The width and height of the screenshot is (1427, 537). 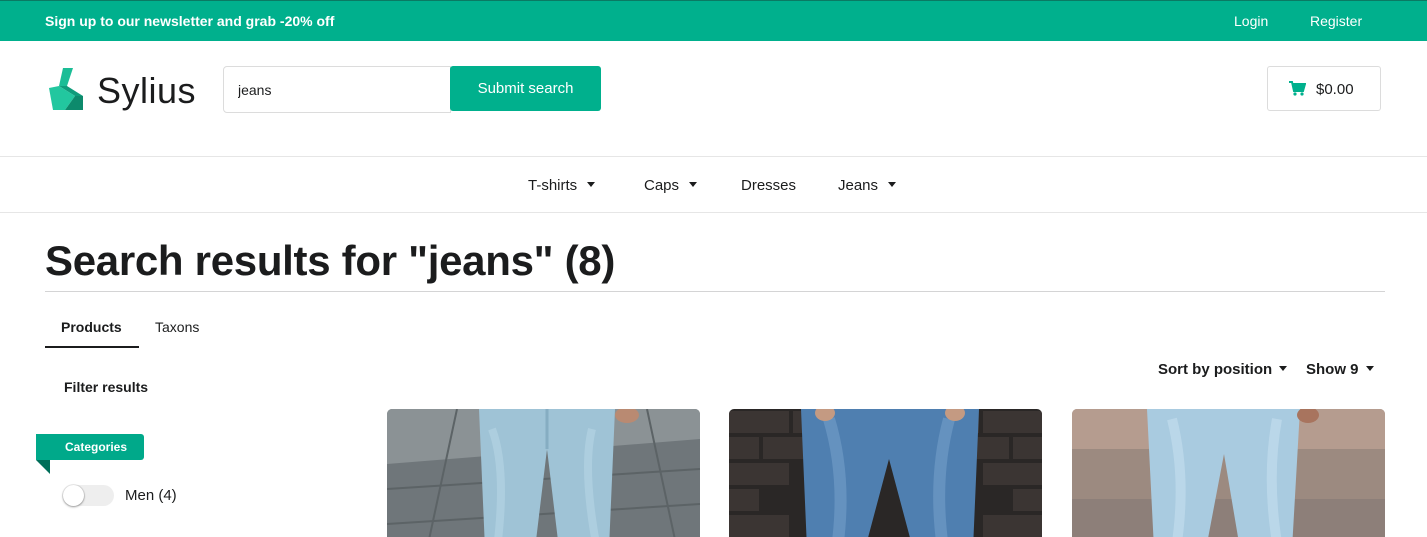 What do you see at coordinates (92, 347) in the screenshot?
I see `active-tab-indicator` at bounding box center [92, 347].